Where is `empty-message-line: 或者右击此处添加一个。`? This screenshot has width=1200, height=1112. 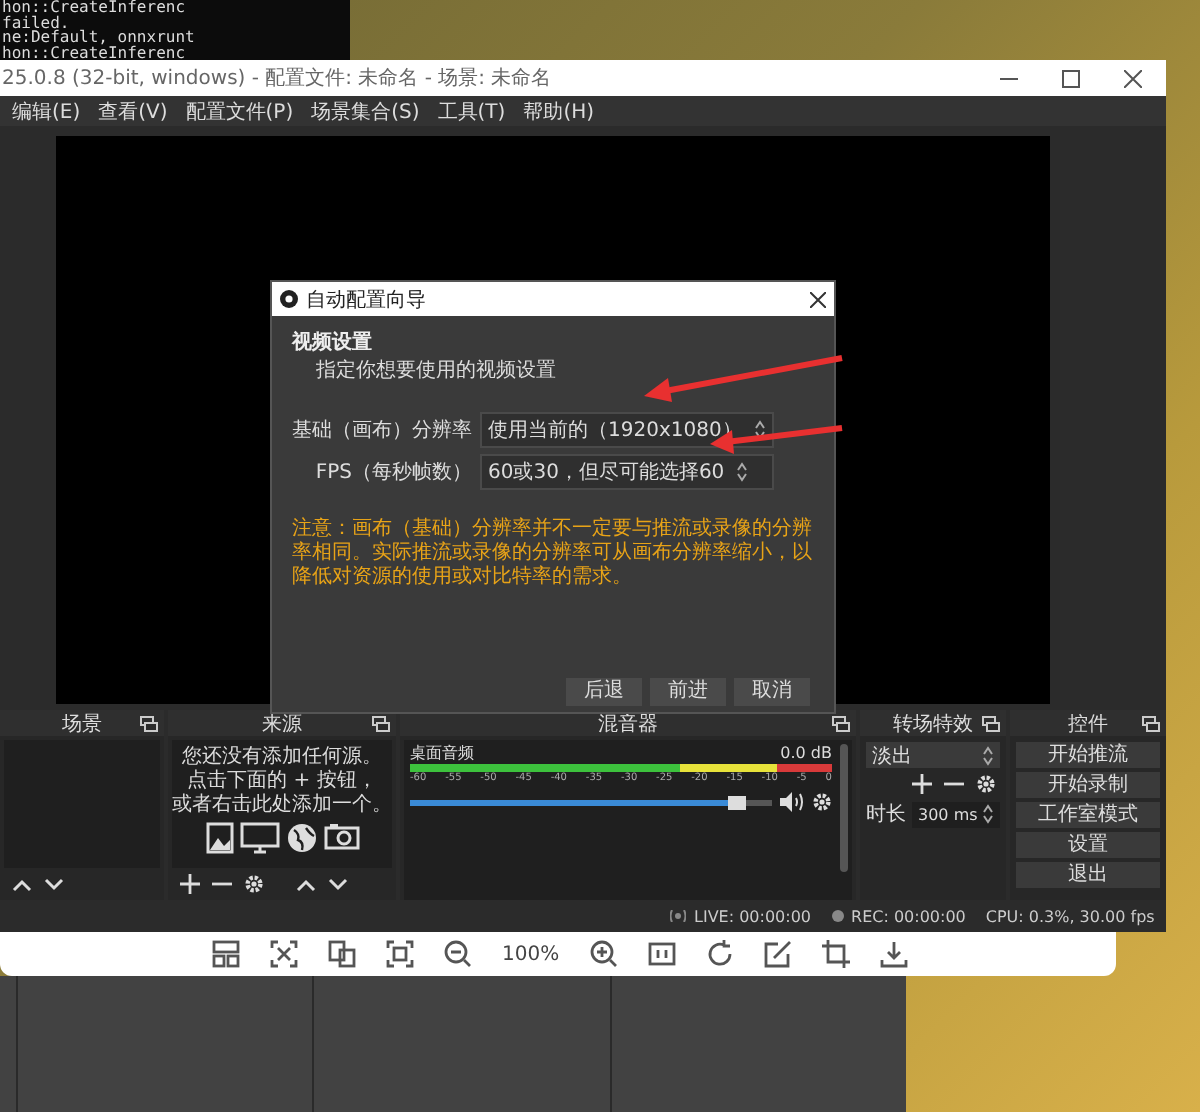
empty-message-line: 或者右击此处添加一个。 is located at coordinates (282, 806).